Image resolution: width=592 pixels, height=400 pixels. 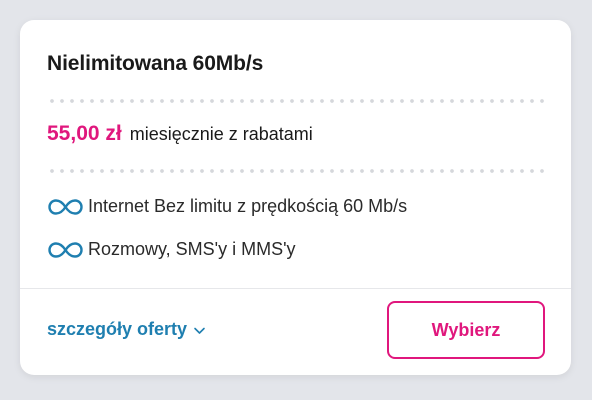 What do you see at coordinates (221, 134) in the screenshot?
I see `price-description: miesięcznie z rabatami` at bounding box center [221, 134].